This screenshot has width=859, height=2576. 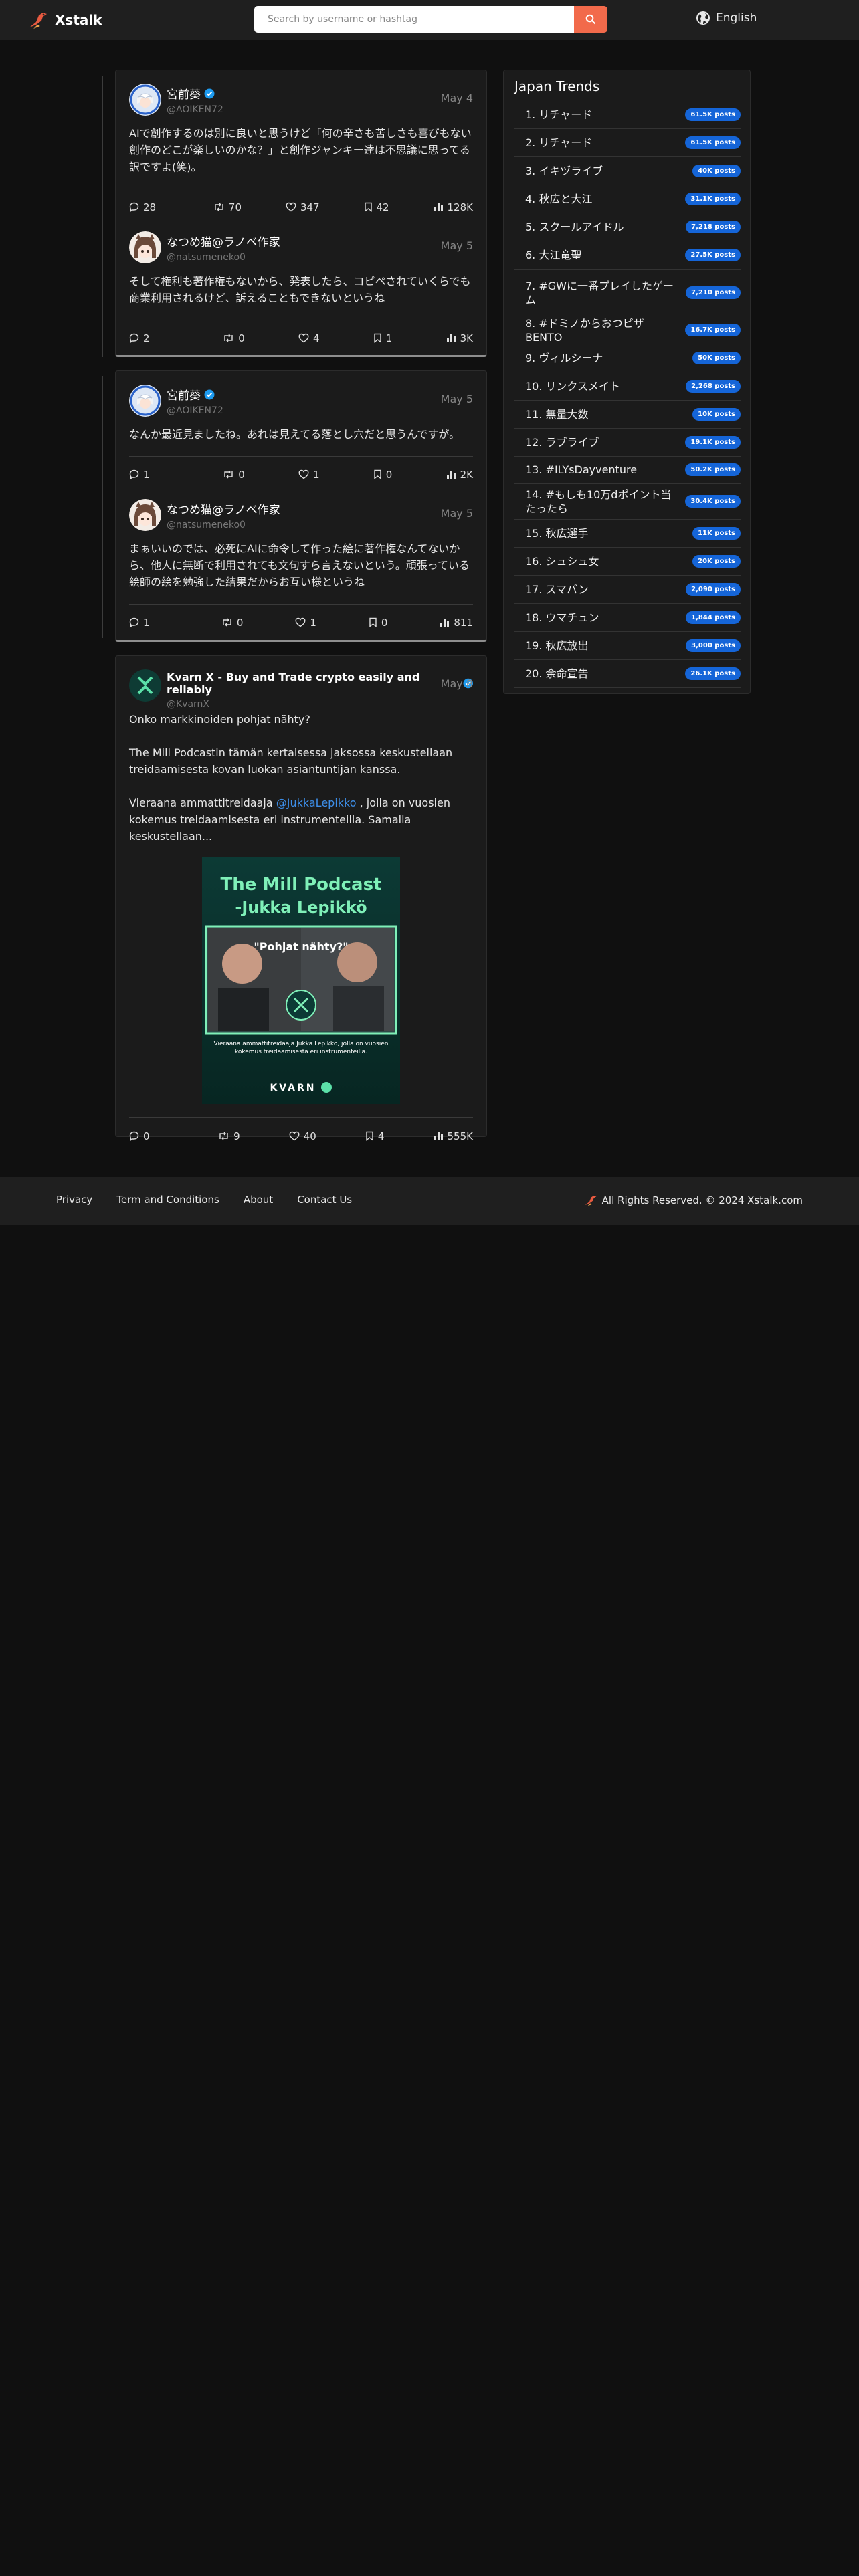 I want to click on thread-connector, so click(x=102, y=507).